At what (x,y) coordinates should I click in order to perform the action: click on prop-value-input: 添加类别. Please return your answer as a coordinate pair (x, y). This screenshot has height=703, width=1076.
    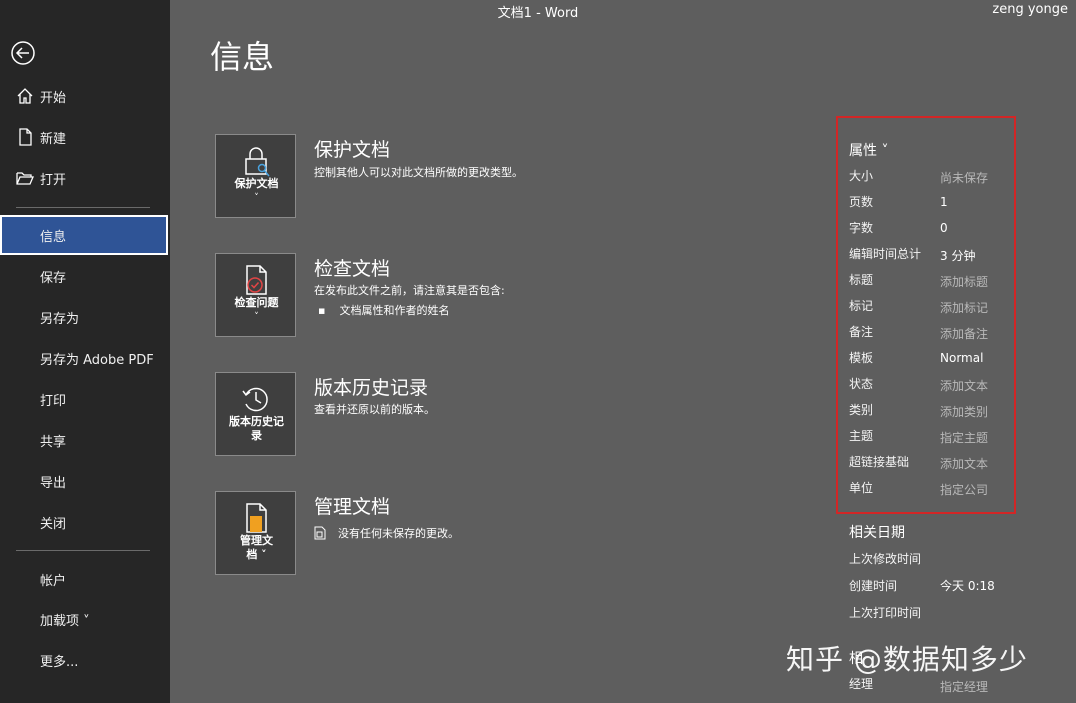
    Looking at the image, I should click on (964, 411).